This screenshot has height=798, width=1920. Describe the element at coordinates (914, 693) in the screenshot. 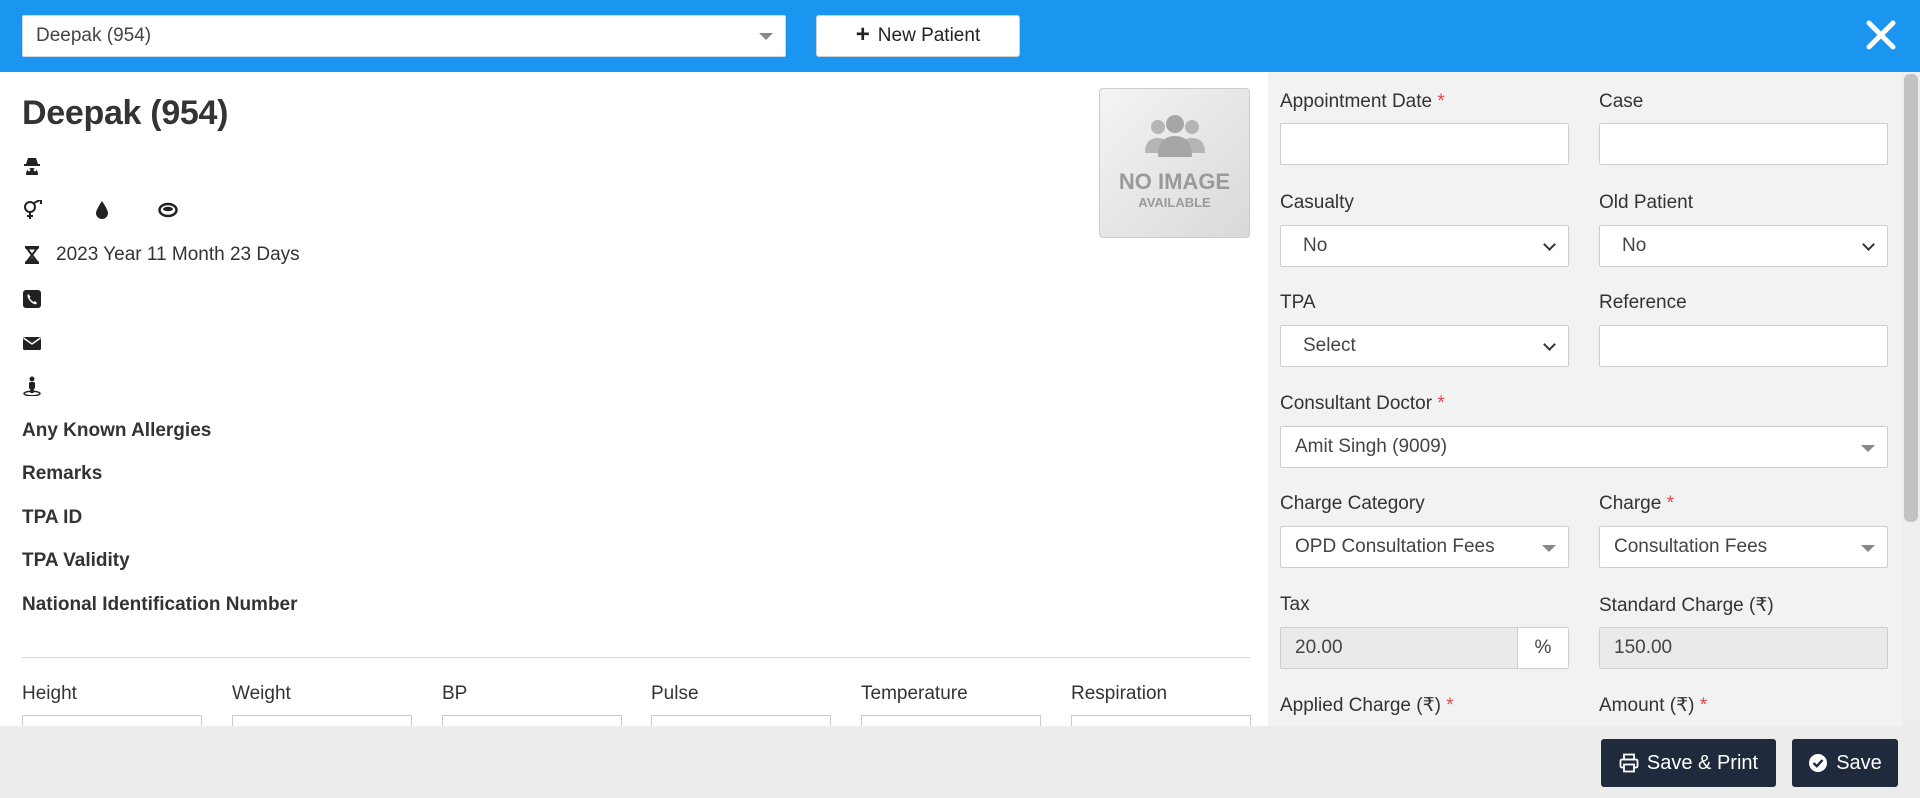

I see `temperature-label: Temperature` at that location.